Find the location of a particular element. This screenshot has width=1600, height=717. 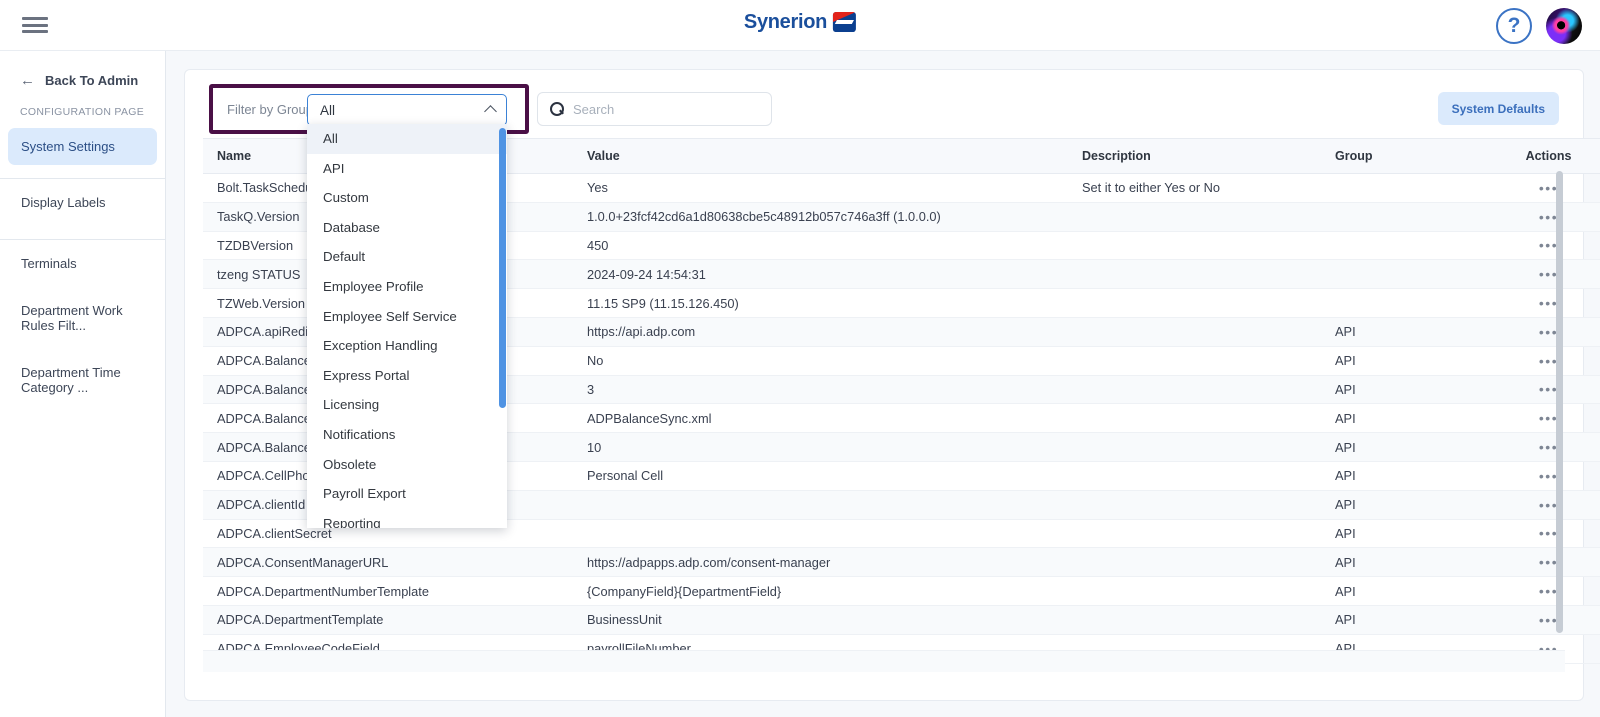

cell-value: 3 is located at coordinates (820, 390).